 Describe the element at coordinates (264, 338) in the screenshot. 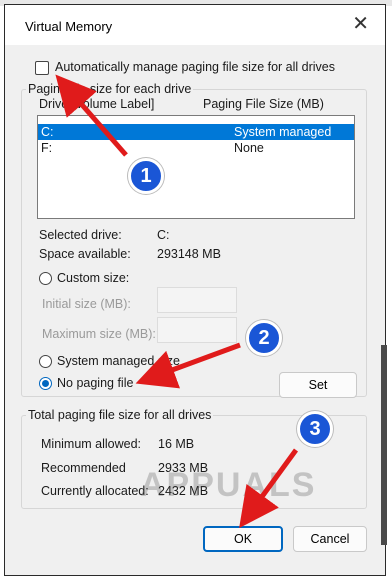

I see `step-marker-2: 2` at that location.